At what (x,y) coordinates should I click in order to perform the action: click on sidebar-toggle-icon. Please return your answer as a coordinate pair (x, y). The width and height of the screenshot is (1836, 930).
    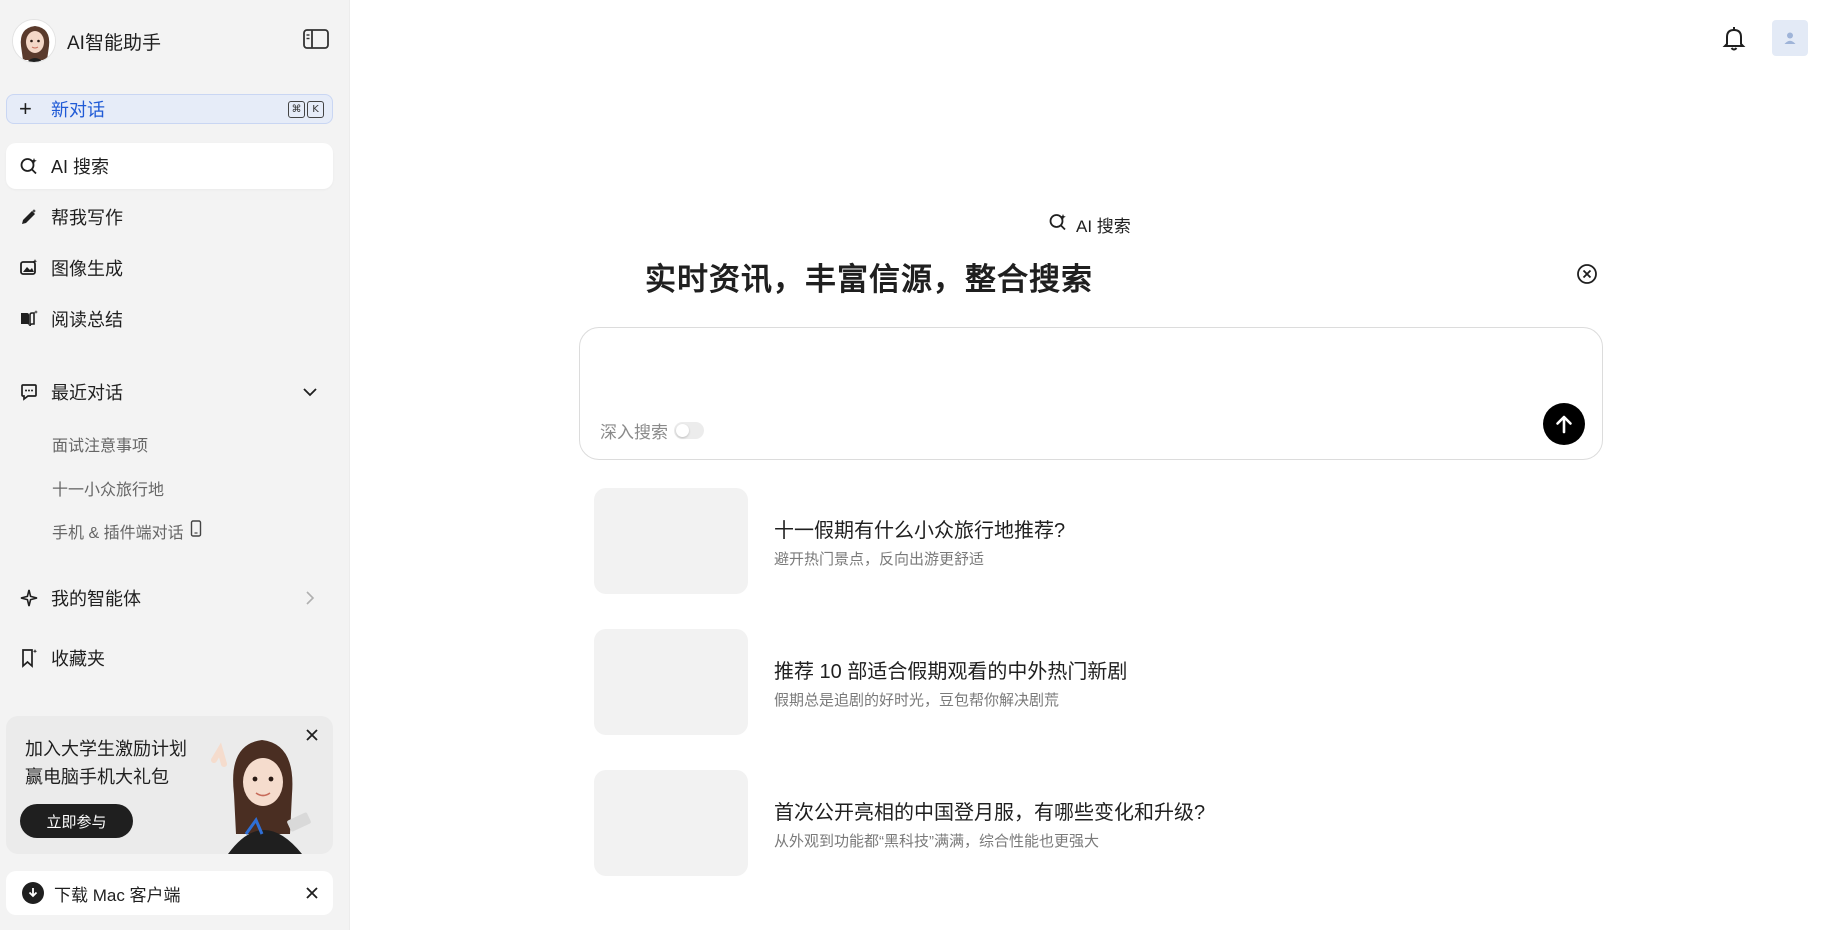
    Looking at the image, I should click on (316, 39).